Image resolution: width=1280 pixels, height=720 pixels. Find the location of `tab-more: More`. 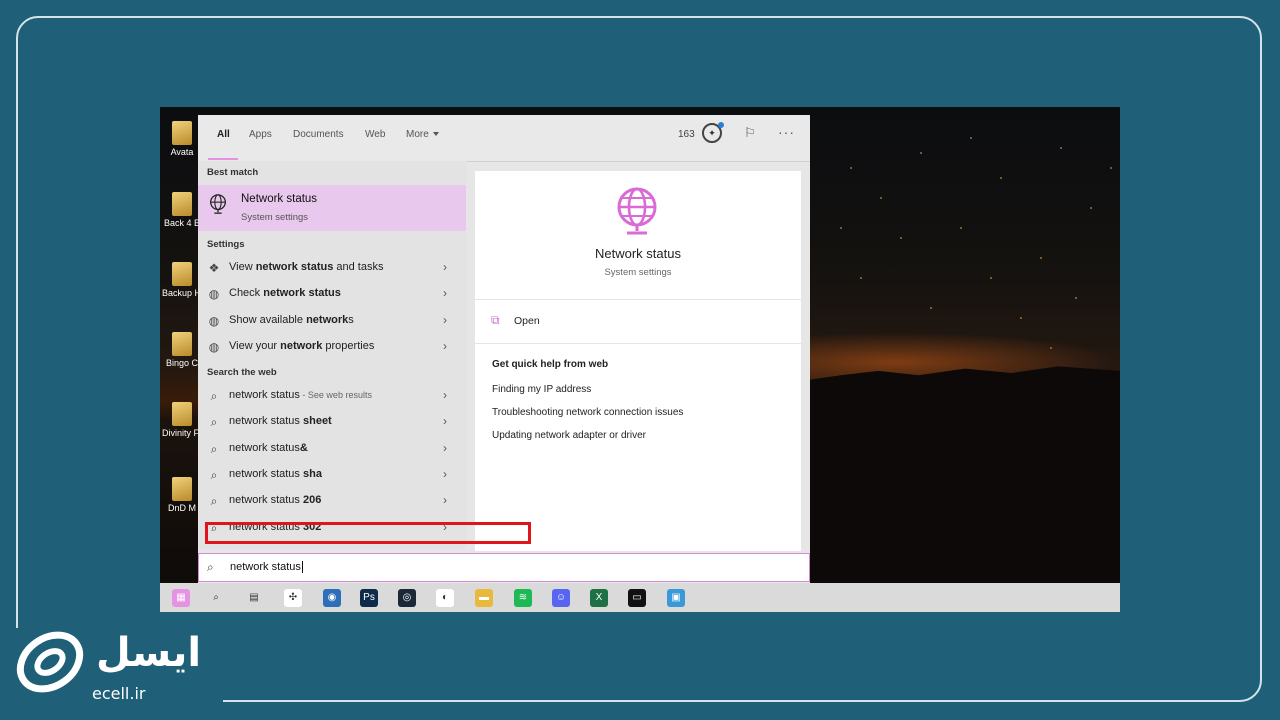

tab-more: More is located at coordinates (422, 134).